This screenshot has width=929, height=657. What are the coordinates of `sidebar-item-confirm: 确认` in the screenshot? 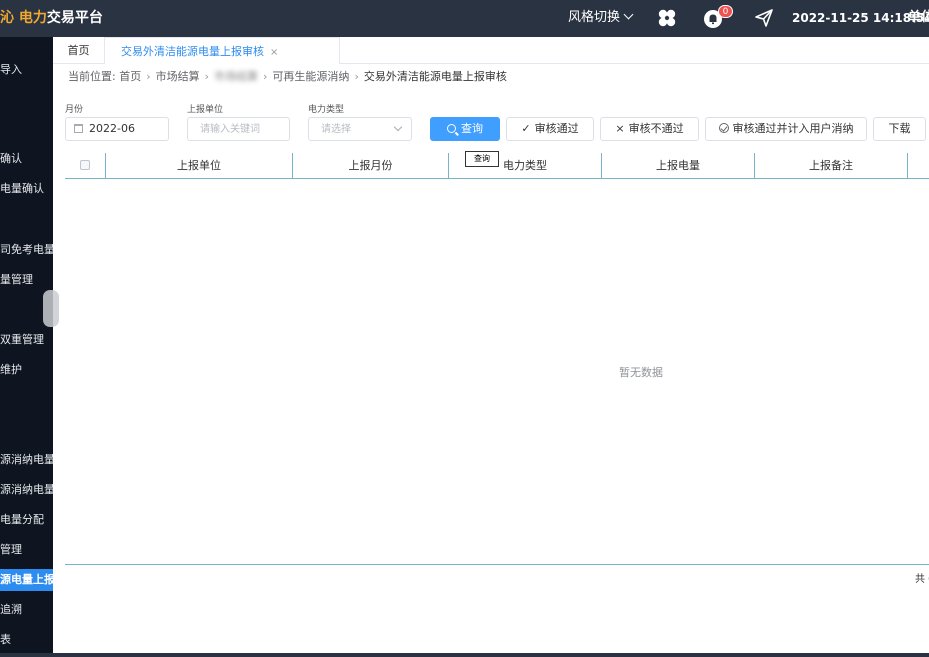 It's located at (26, 159).